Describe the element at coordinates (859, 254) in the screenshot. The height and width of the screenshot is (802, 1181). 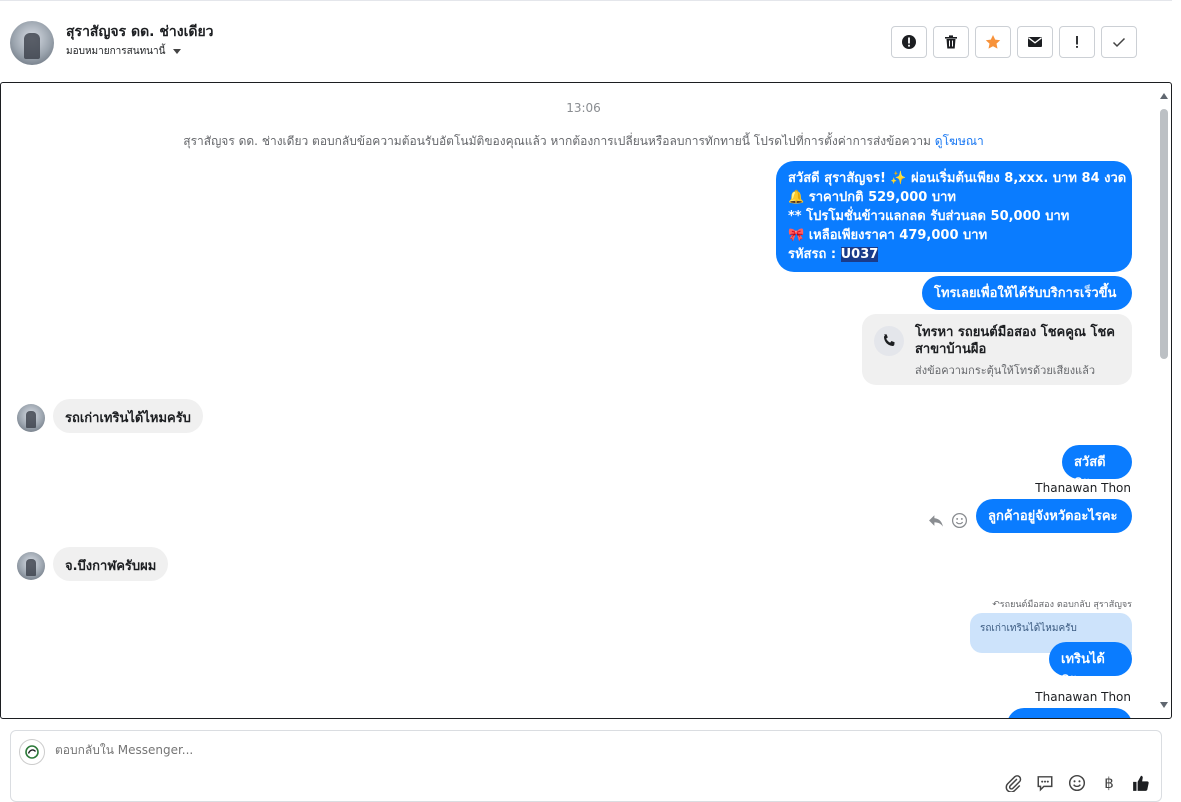
I see `promo-code-value: U037` at that location.